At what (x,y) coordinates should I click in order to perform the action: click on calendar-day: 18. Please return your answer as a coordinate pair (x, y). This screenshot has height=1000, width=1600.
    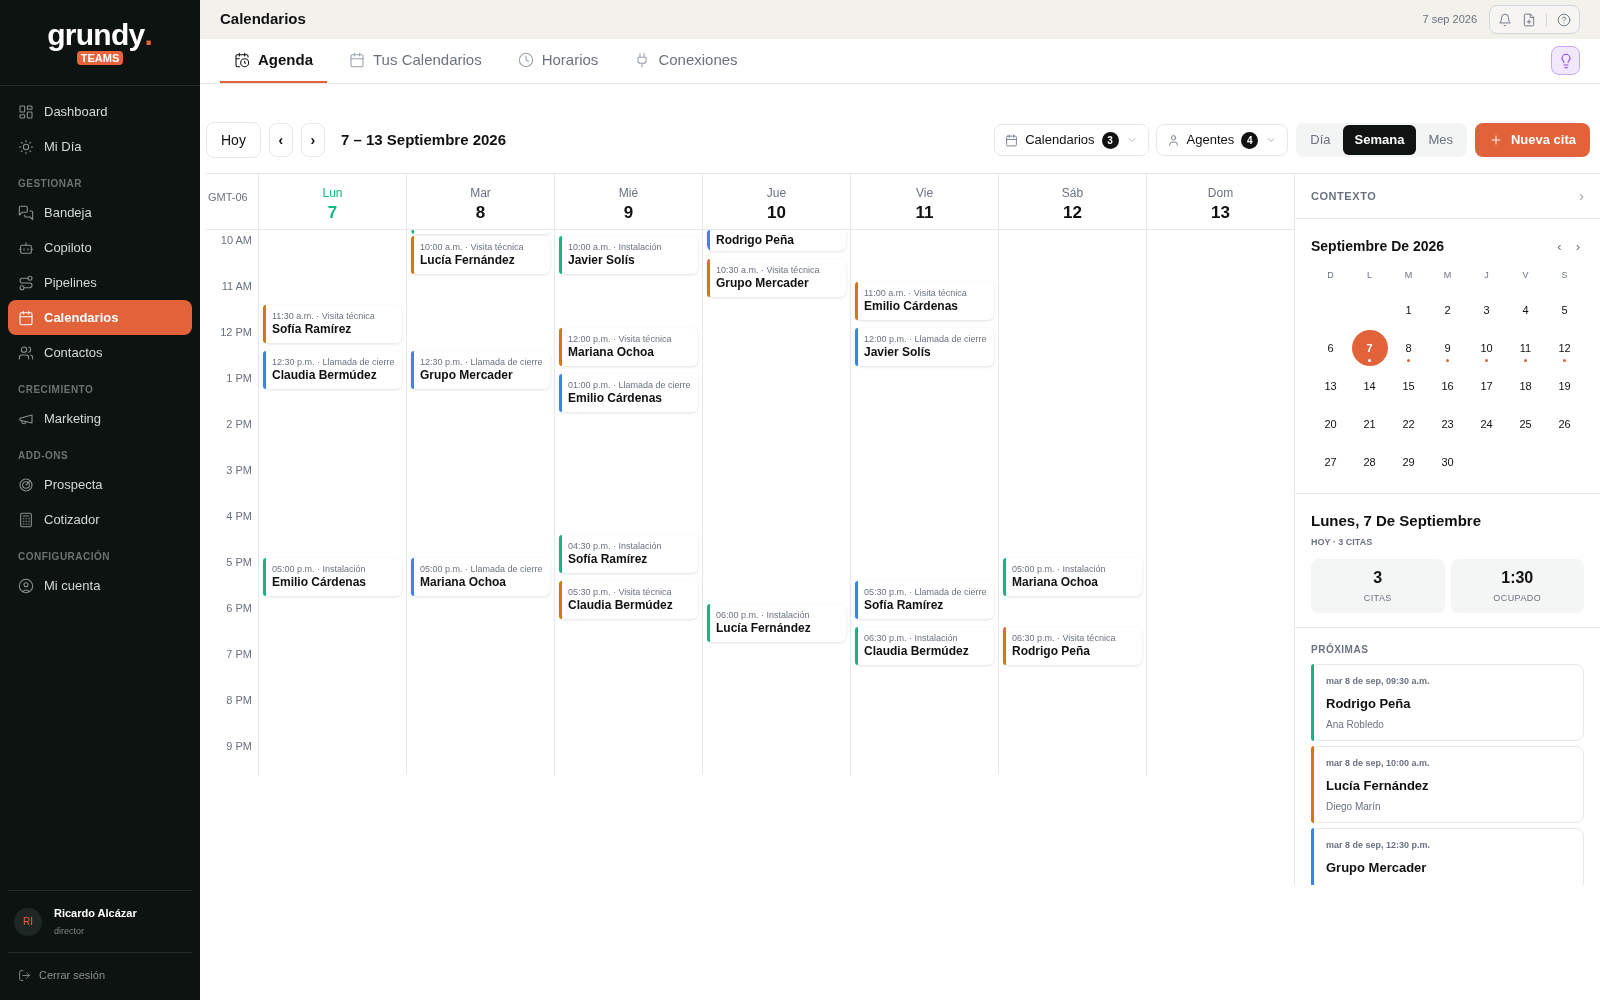
    Looking at the image, I should click on (1525, 386).